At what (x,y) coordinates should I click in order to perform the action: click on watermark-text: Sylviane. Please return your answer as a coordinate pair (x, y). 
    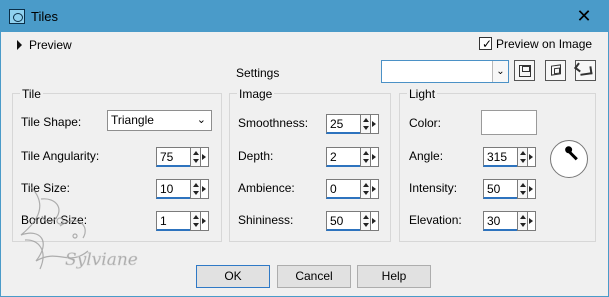
    Looking at the image, I should click on (101, 260).